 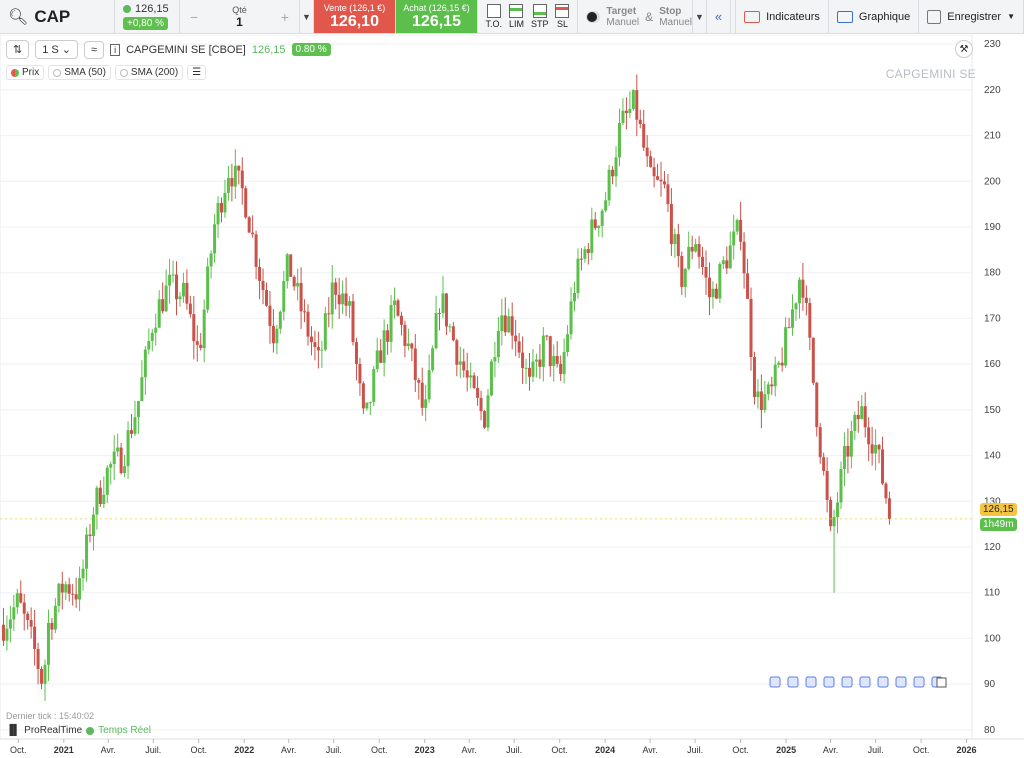 I want to click on sell-button: Vente (126,1 €) 126,10, so click(x=355, y=16).